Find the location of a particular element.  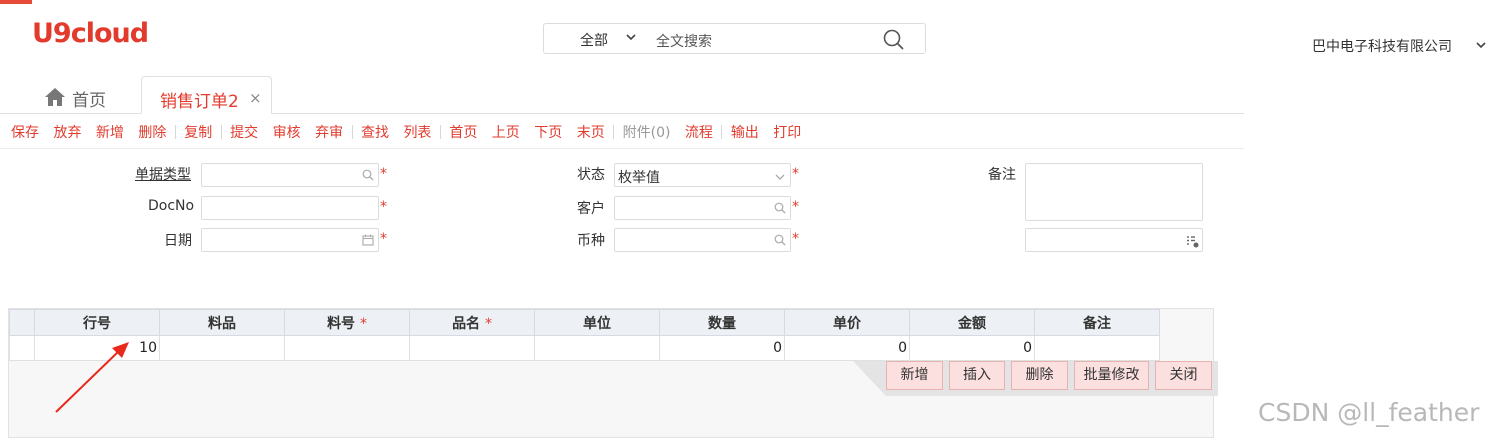

col-header-amount: 金额 is located at coordinates (972, 322).